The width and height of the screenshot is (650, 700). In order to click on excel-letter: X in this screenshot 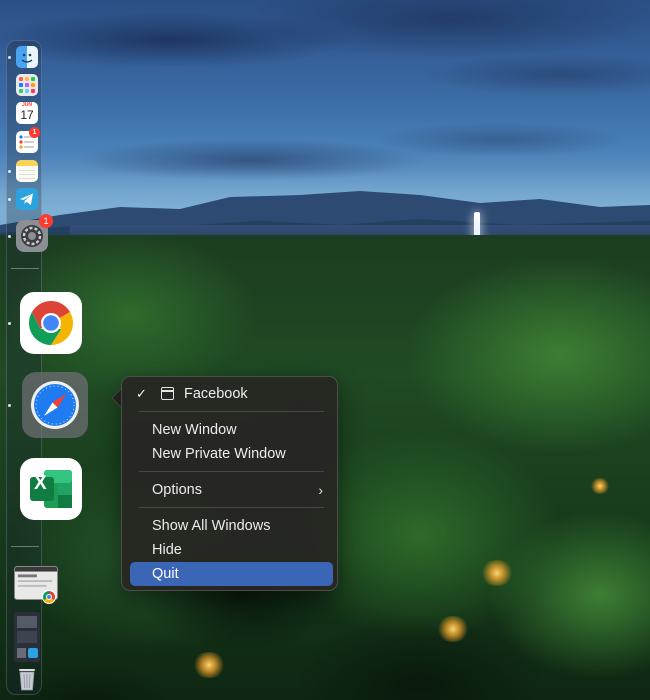, I will do `click(40, 483)`.